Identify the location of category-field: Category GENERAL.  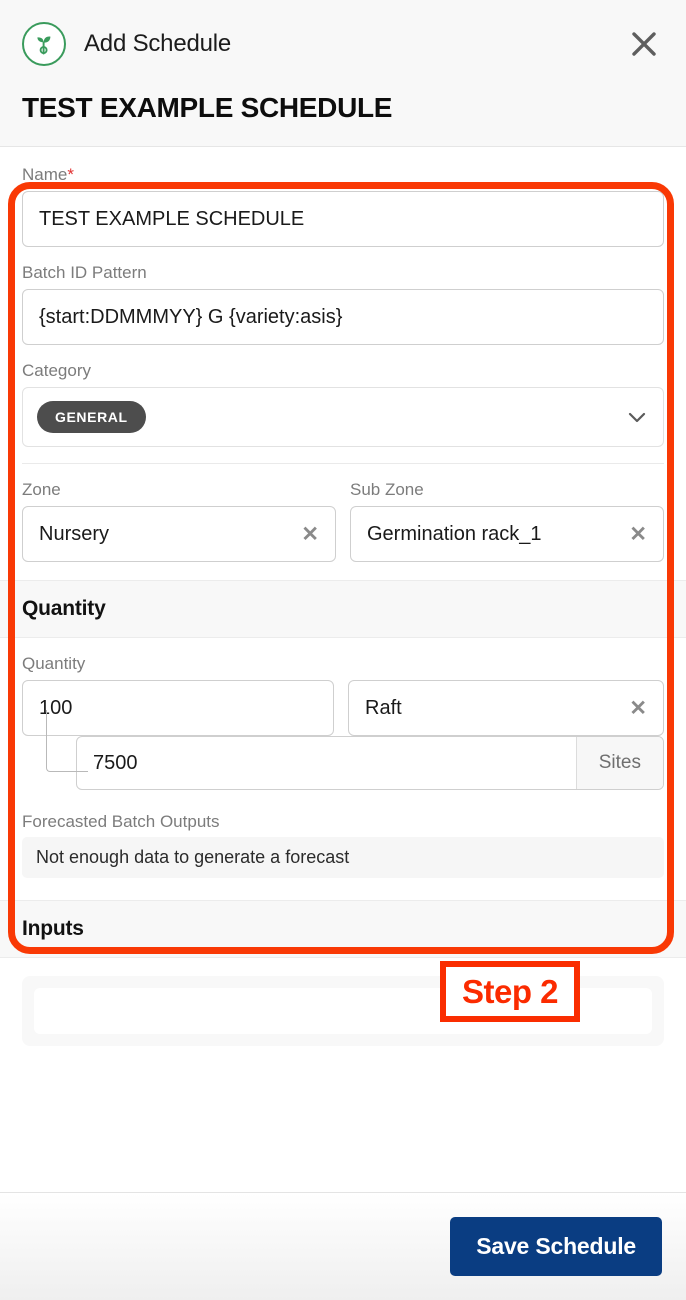
(343, 404).